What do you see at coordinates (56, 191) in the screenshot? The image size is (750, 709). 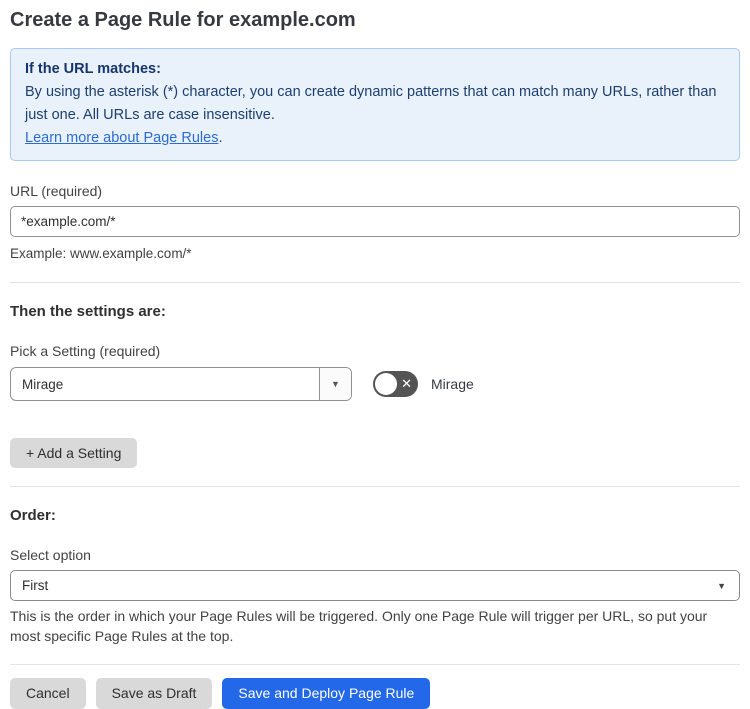 I see `url-label: URL (required)` at bounding box center [56, 191].